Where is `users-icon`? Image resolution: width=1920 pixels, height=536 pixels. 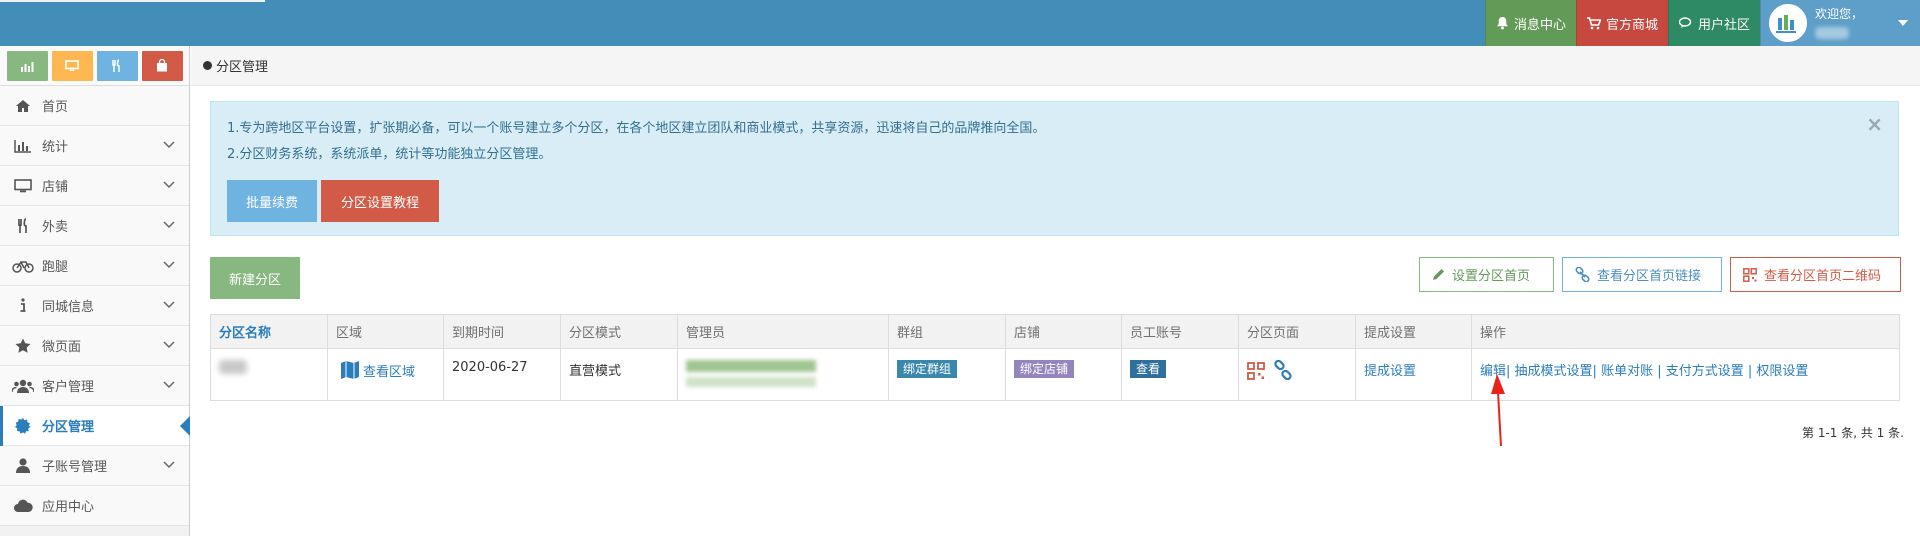
users-icon is located at coordinates (23, 386).